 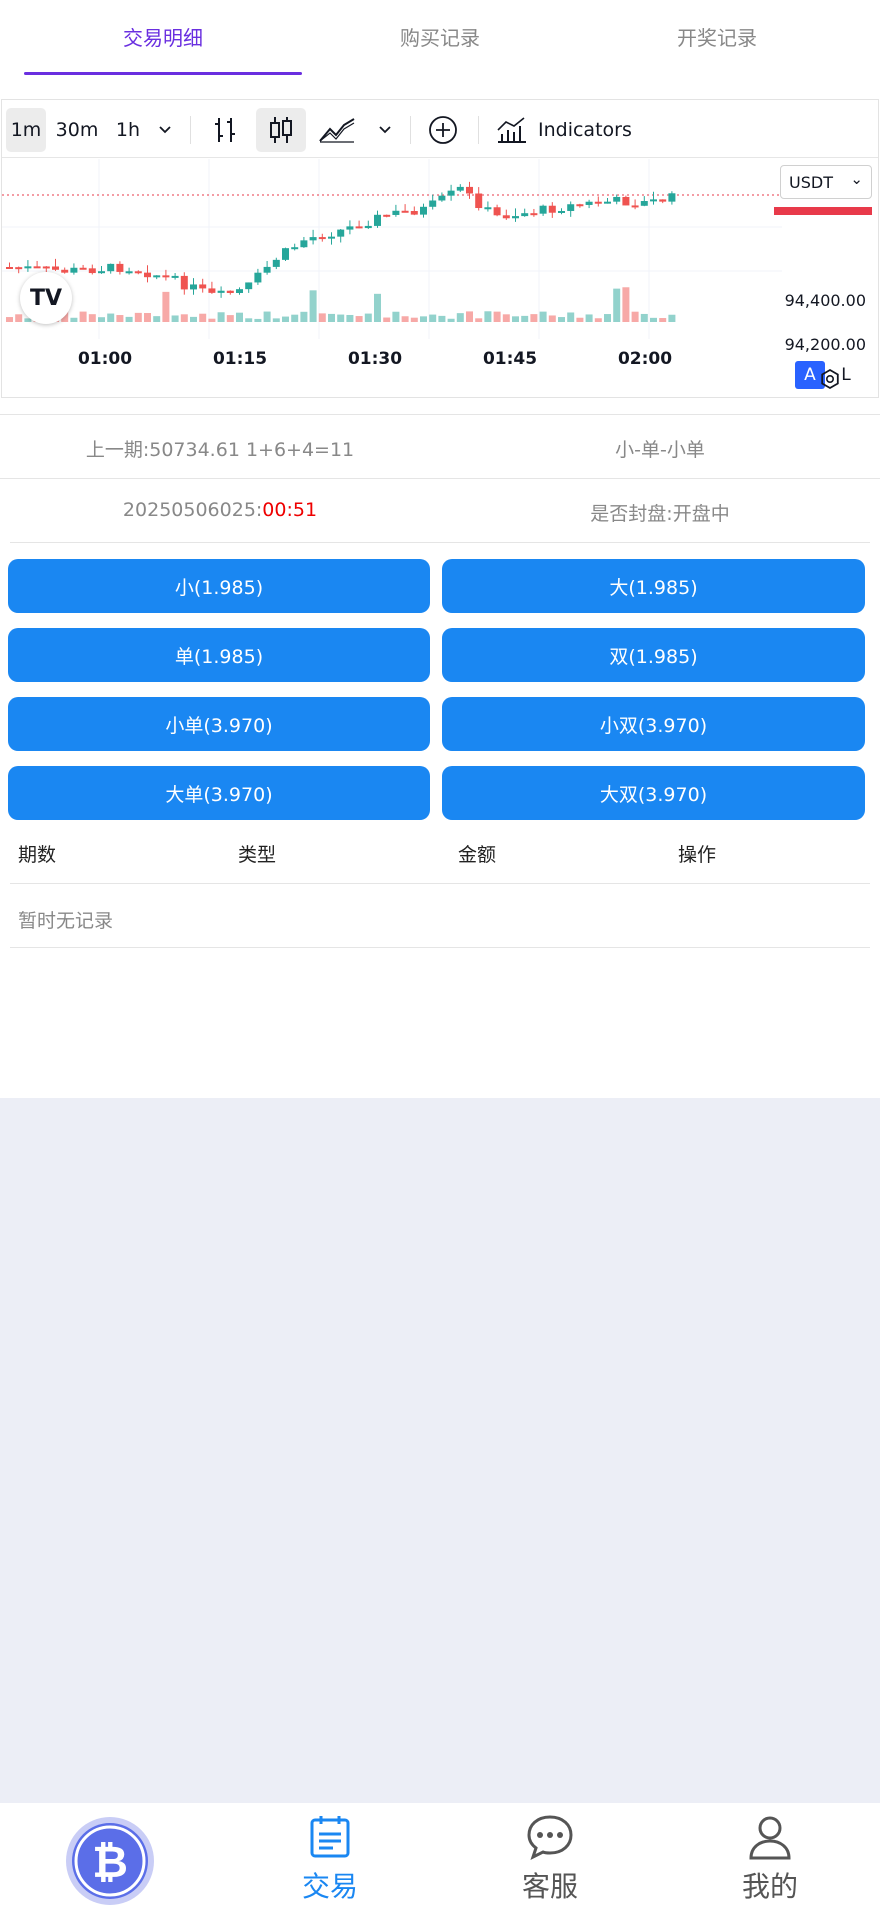 I want to click on settings-gear-icon, so click(x=830, y=379).